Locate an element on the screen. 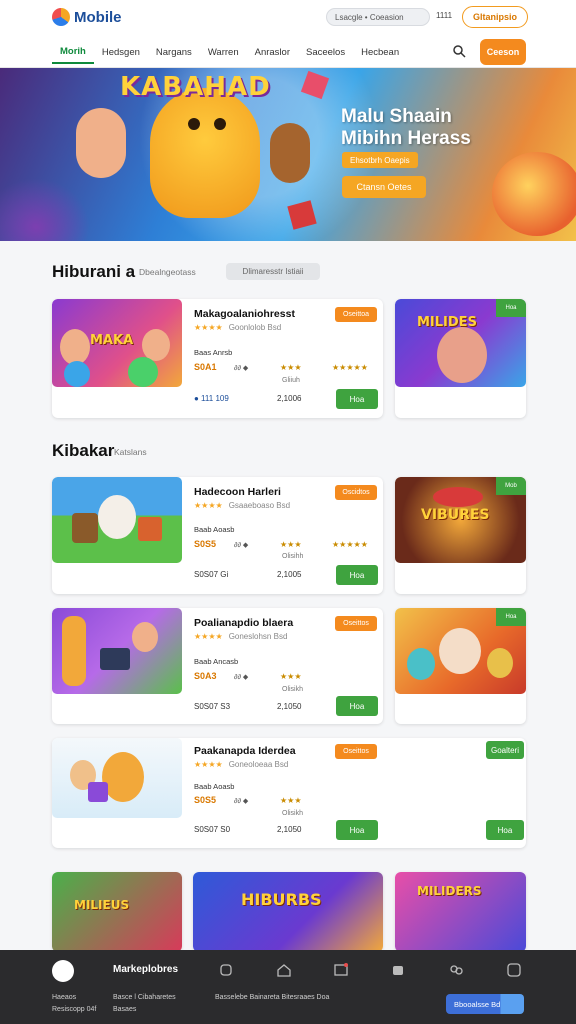 The image size is (576, 1024). search-icon is located at coordinates (459, 51).